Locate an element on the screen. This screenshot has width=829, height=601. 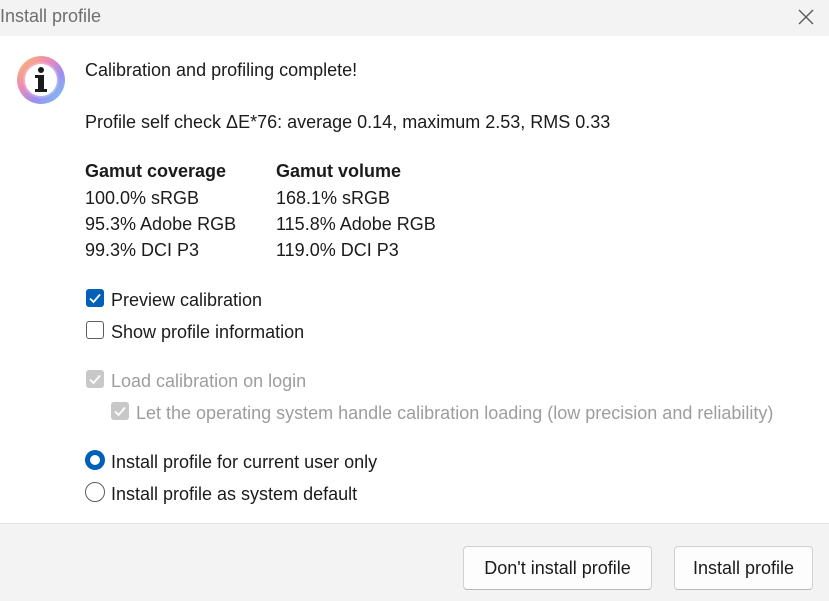
title-bar: Install profile is located at coordinates (414, 18).